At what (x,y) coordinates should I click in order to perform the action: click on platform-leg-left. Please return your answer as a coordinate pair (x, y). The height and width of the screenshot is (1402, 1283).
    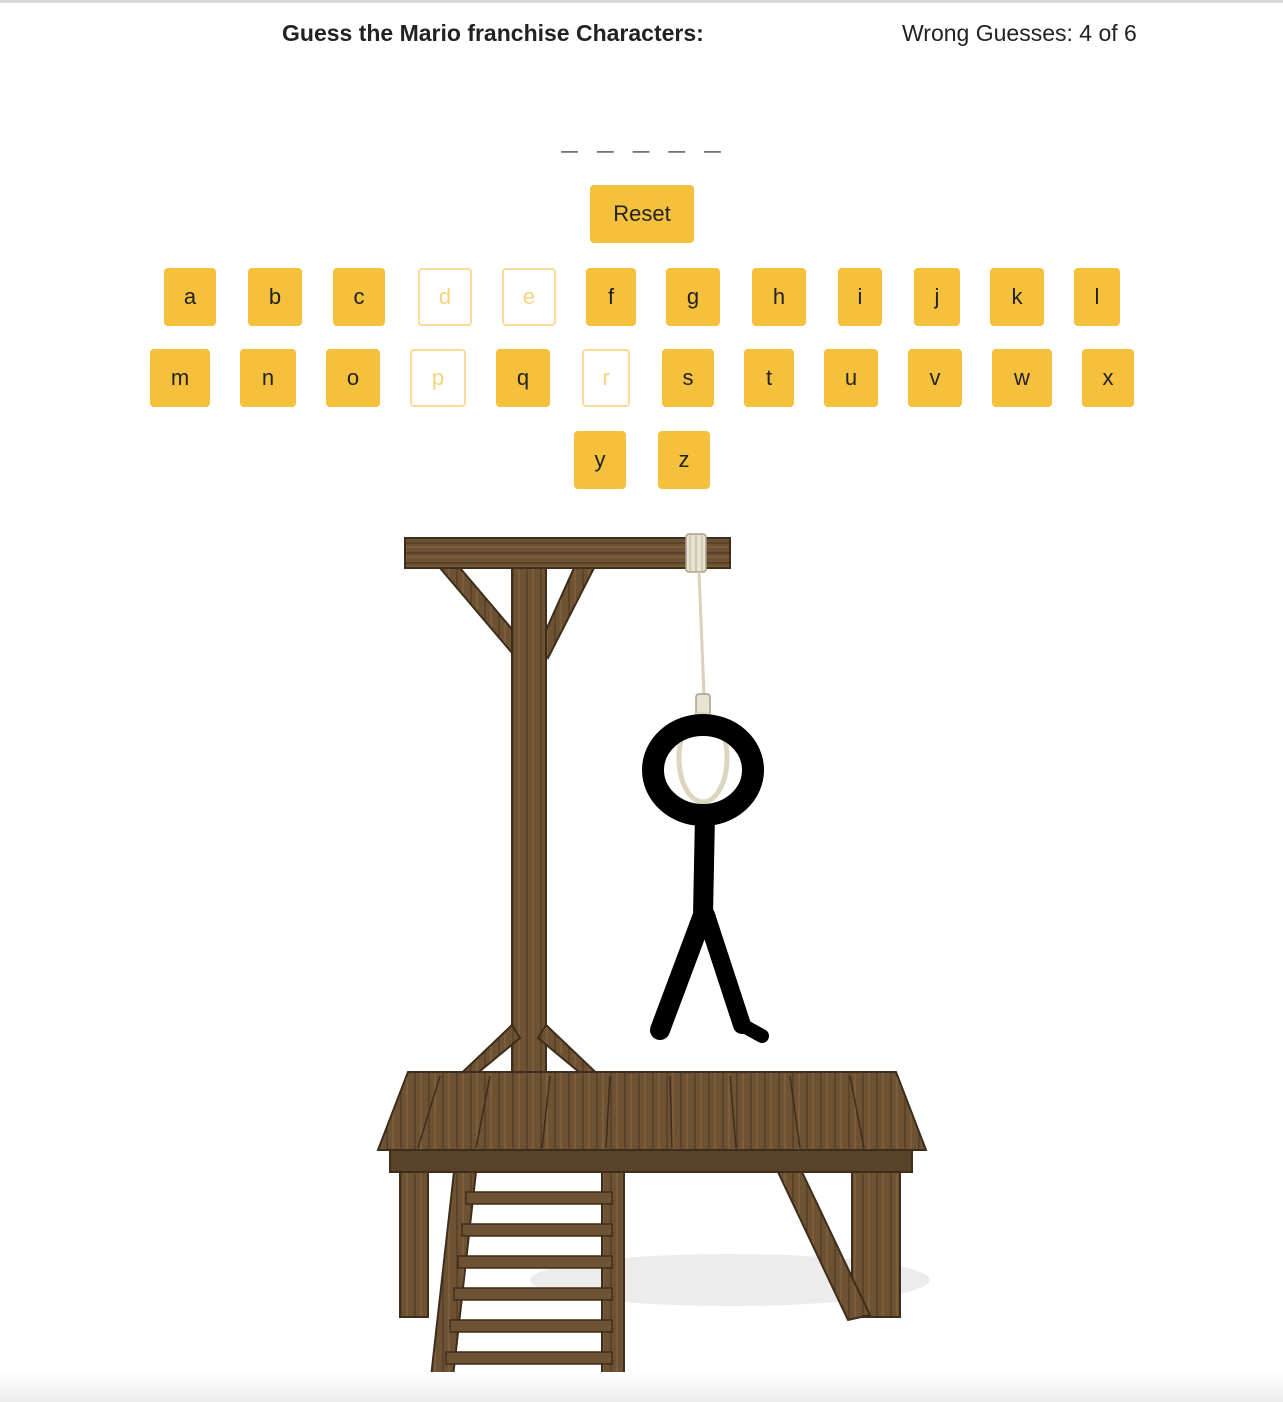
    Looking at the image, I should click on (414, 1244).